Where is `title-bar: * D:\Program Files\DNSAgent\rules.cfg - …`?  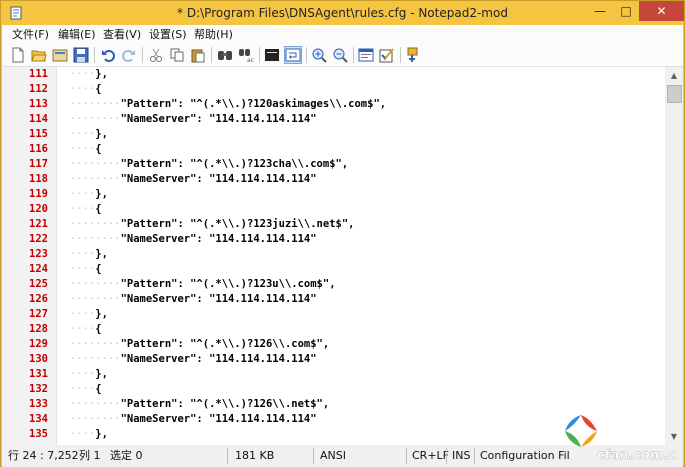 title-bar: * D:\Program Files\DNSAgent\rules.cfg - … is located at coordinates (342, 13).